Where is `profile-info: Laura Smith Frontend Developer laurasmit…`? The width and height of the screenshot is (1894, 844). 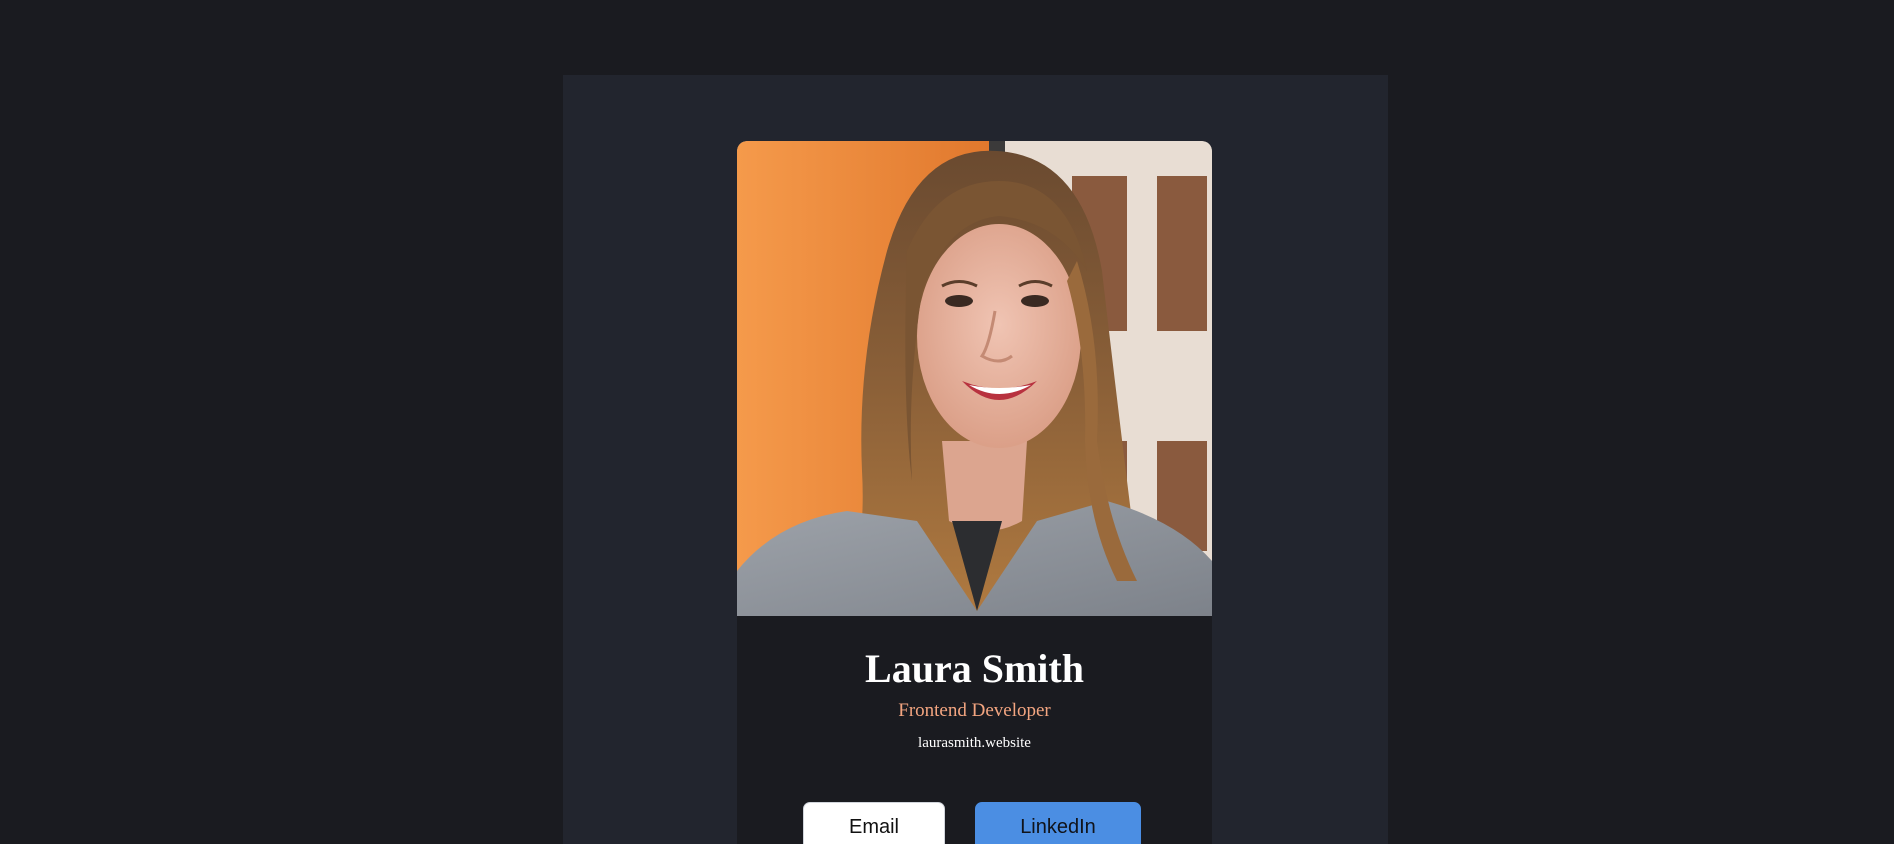
profile-info: Laura Smith Frontend Developer laurasmit… is located at coordinates (974, 684).